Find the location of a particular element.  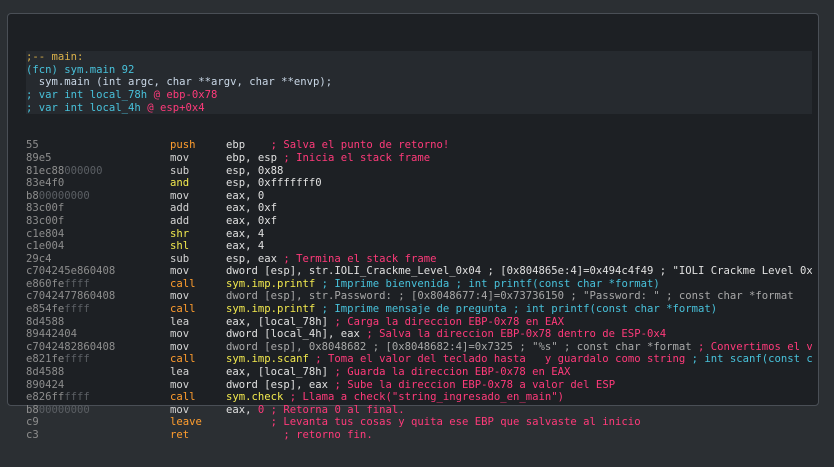

operand-text: eax, [local_78h] is located at coordinates (277, 372).